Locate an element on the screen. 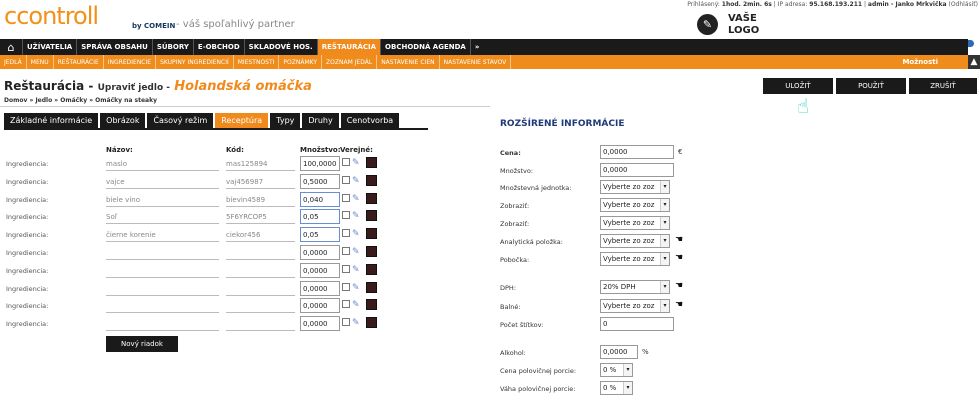 The image size is (980, 406). unit-select: Vyberte zo zoz ▾ is located at coordinates (635, 187).